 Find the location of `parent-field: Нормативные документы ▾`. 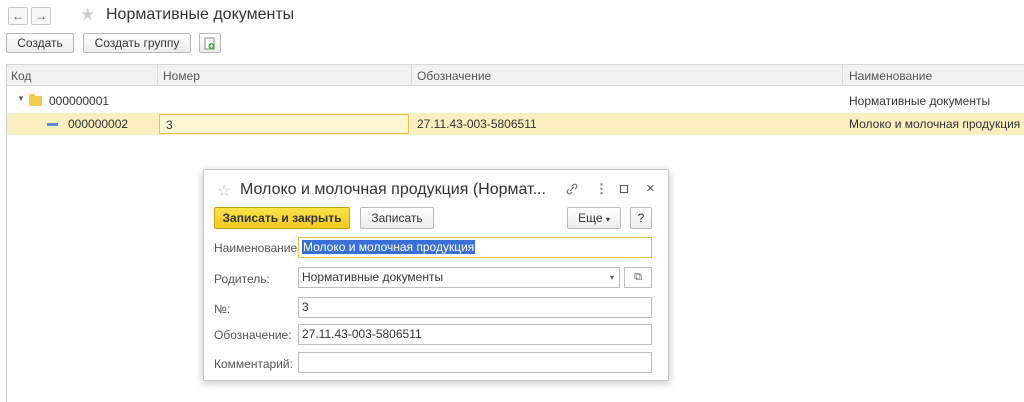

parent-field: Нормативные документы ▾ is located at coordinates (459, 277).